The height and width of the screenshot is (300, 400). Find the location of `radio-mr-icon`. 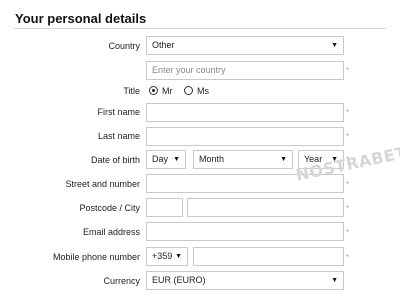

radio-mr-icon is located at coordinates (153, 90).